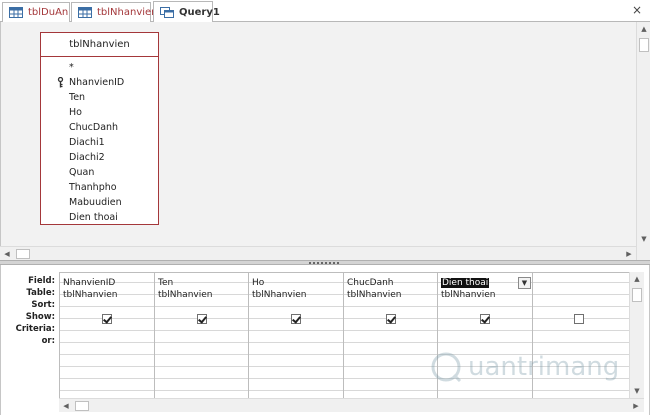 The width and height of the screenshot is (650, 415). What do you see at coordinates (99, 172) in the screenshot?
I see `field-list-item: Quan` at bounding box center [99, 172].